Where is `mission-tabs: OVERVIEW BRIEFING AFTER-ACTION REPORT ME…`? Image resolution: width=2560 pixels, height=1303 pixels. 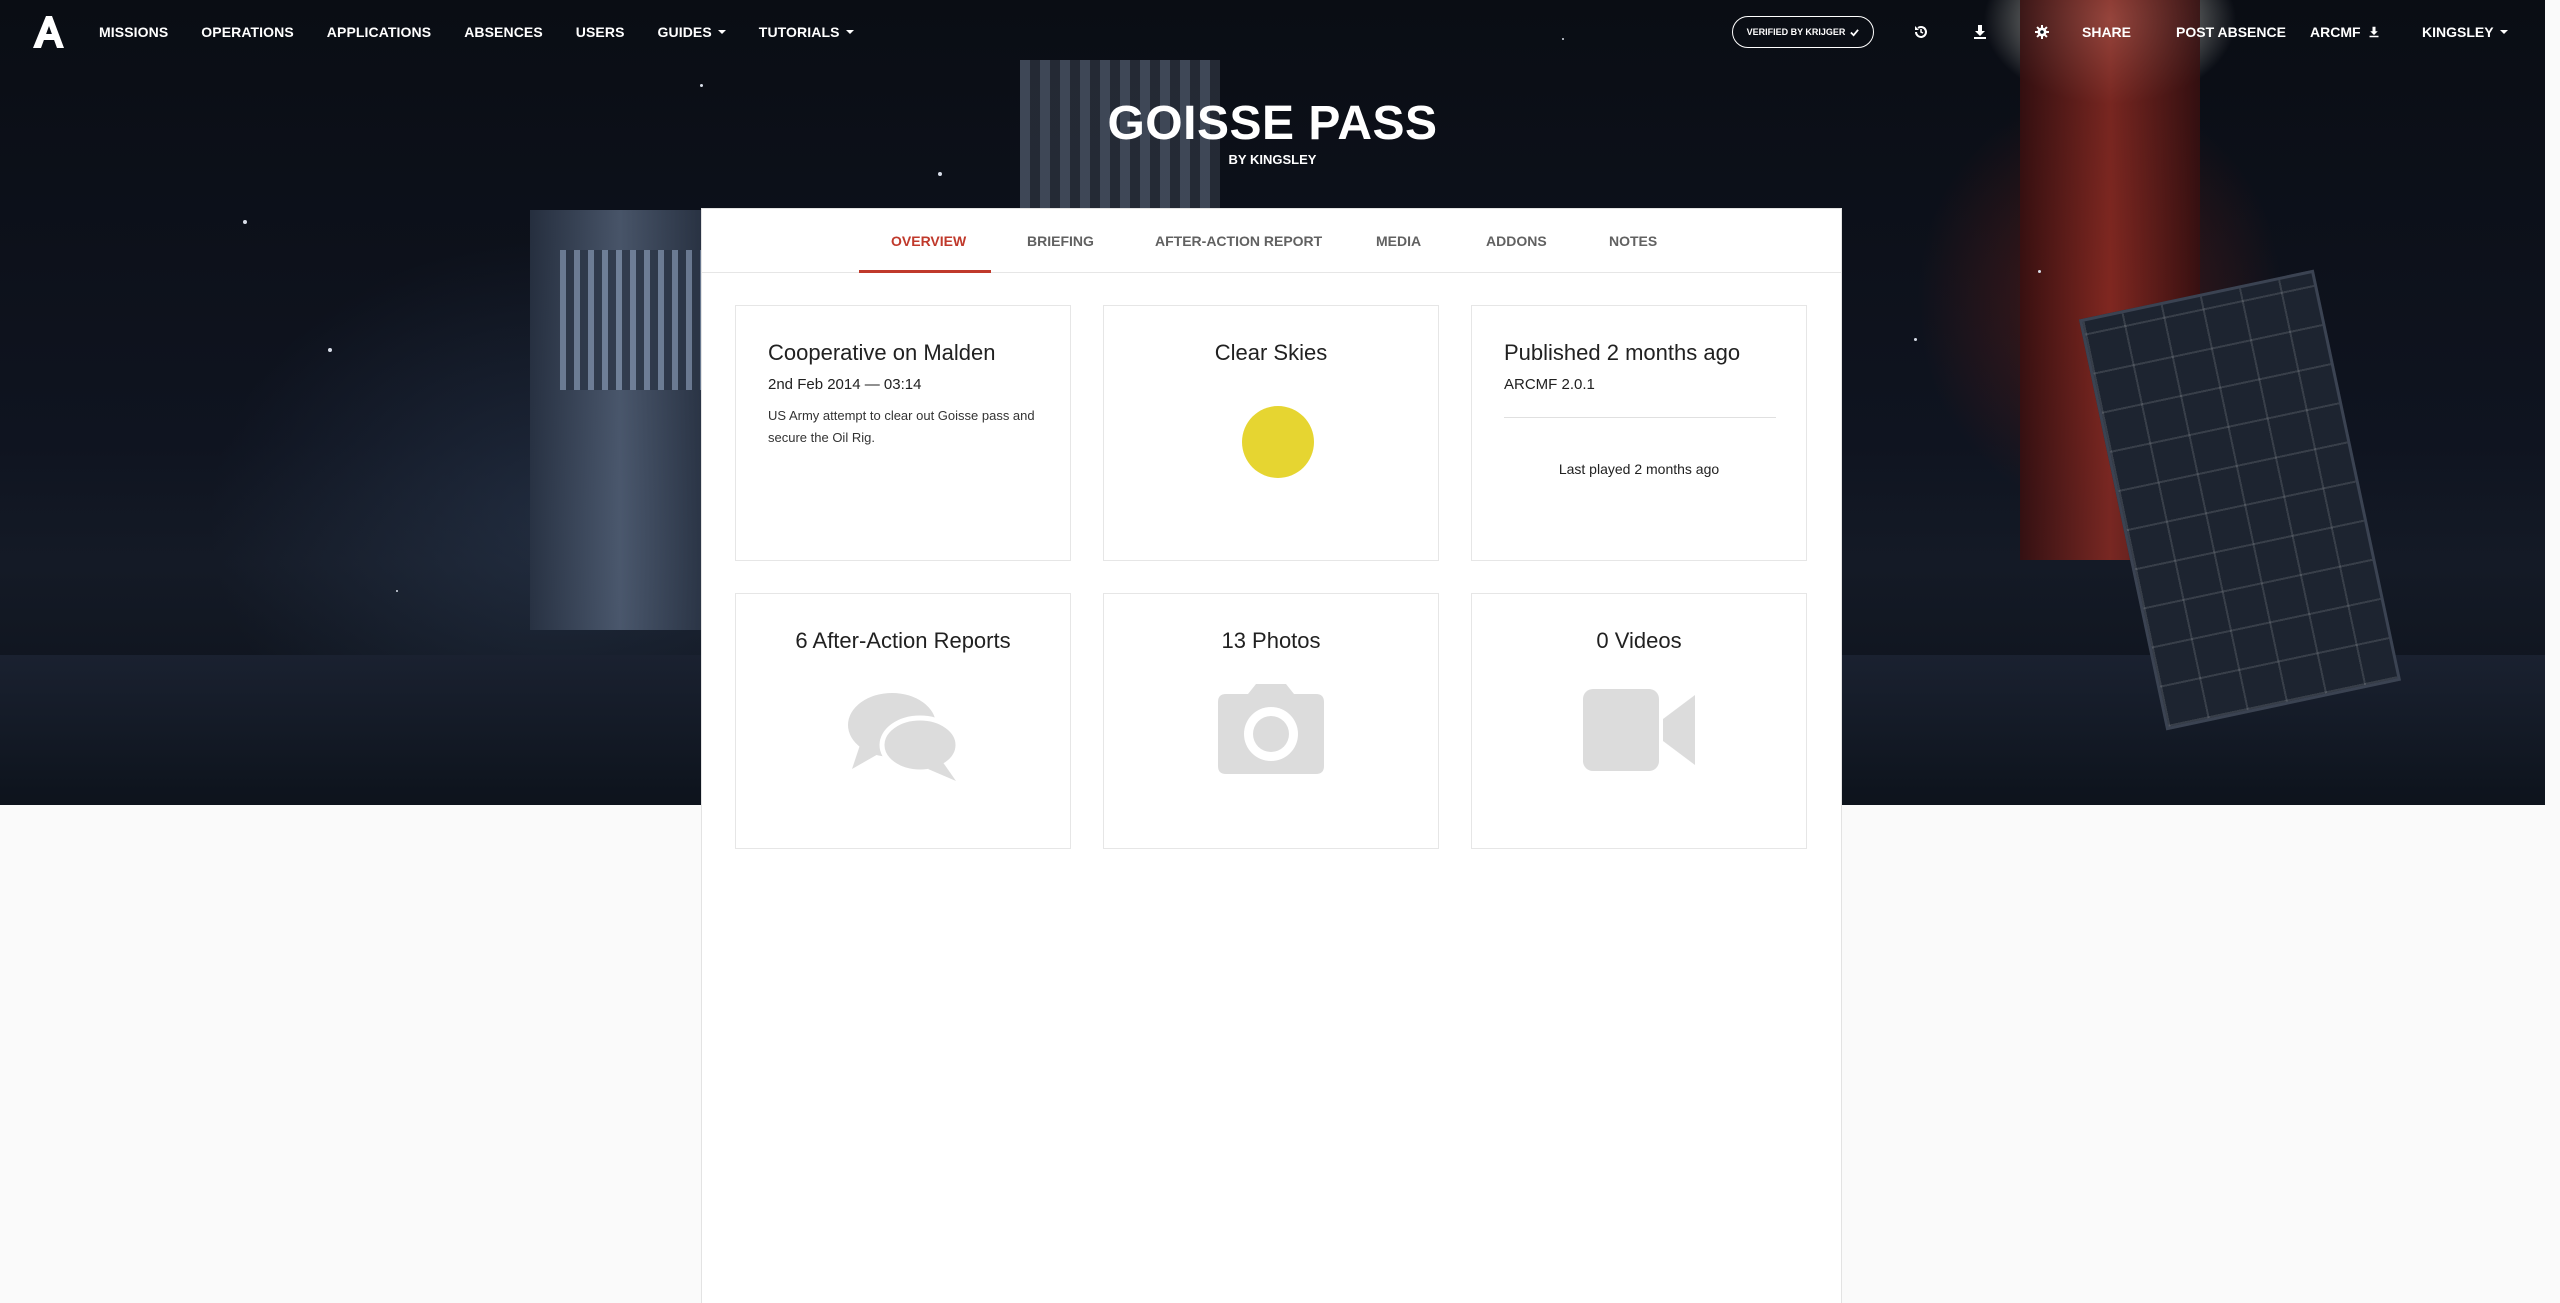
mission-tabs: OVERVIEW BRIEFING AFTER-ACTION REPORT ME… is located at coordinates (1271, 241).